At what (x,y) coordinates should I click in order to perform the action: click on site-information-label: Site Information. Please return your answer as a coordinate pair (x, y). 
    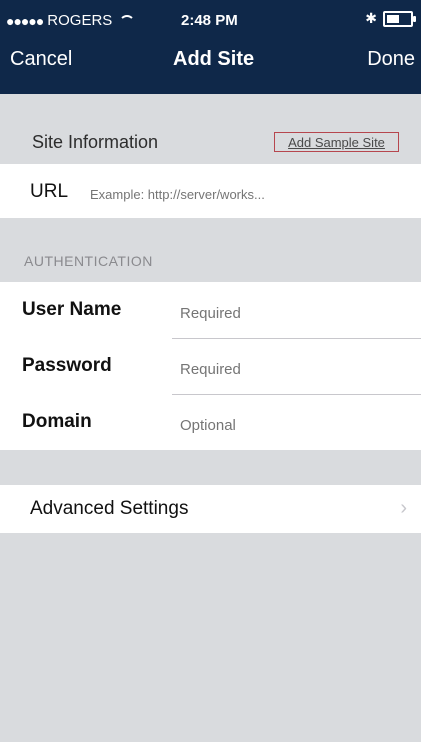
    Looking at the image, I should click on (95, 142).